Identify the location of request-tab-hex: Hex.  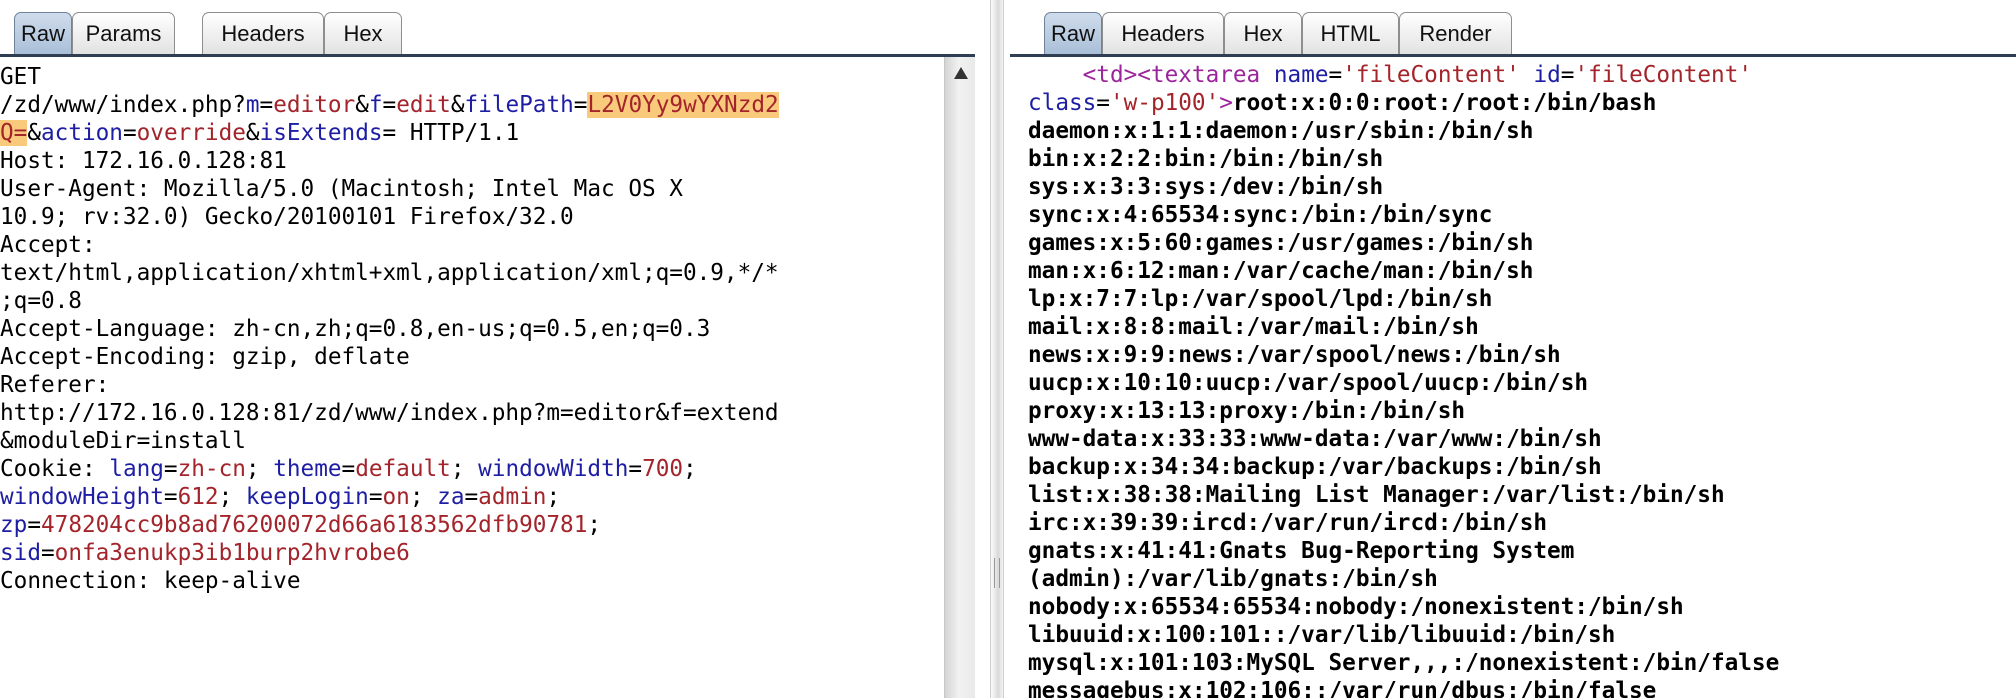
(363, 33).